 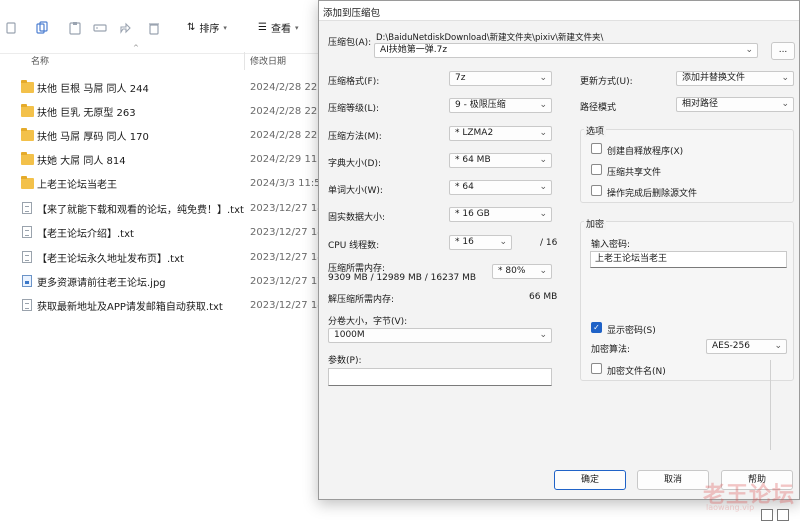 What do you see at coordinates (81, 161) in the screenshot?
I see `file-name: 扶她 大屌 同人 814` at bounding box center [81, 161].